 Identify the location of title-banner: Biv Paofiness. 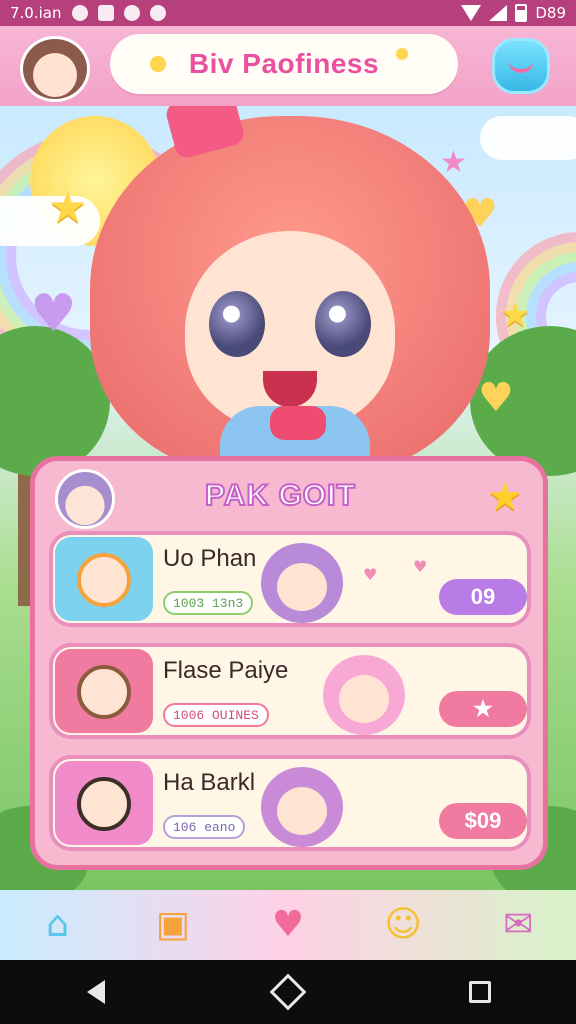
(284, 64).